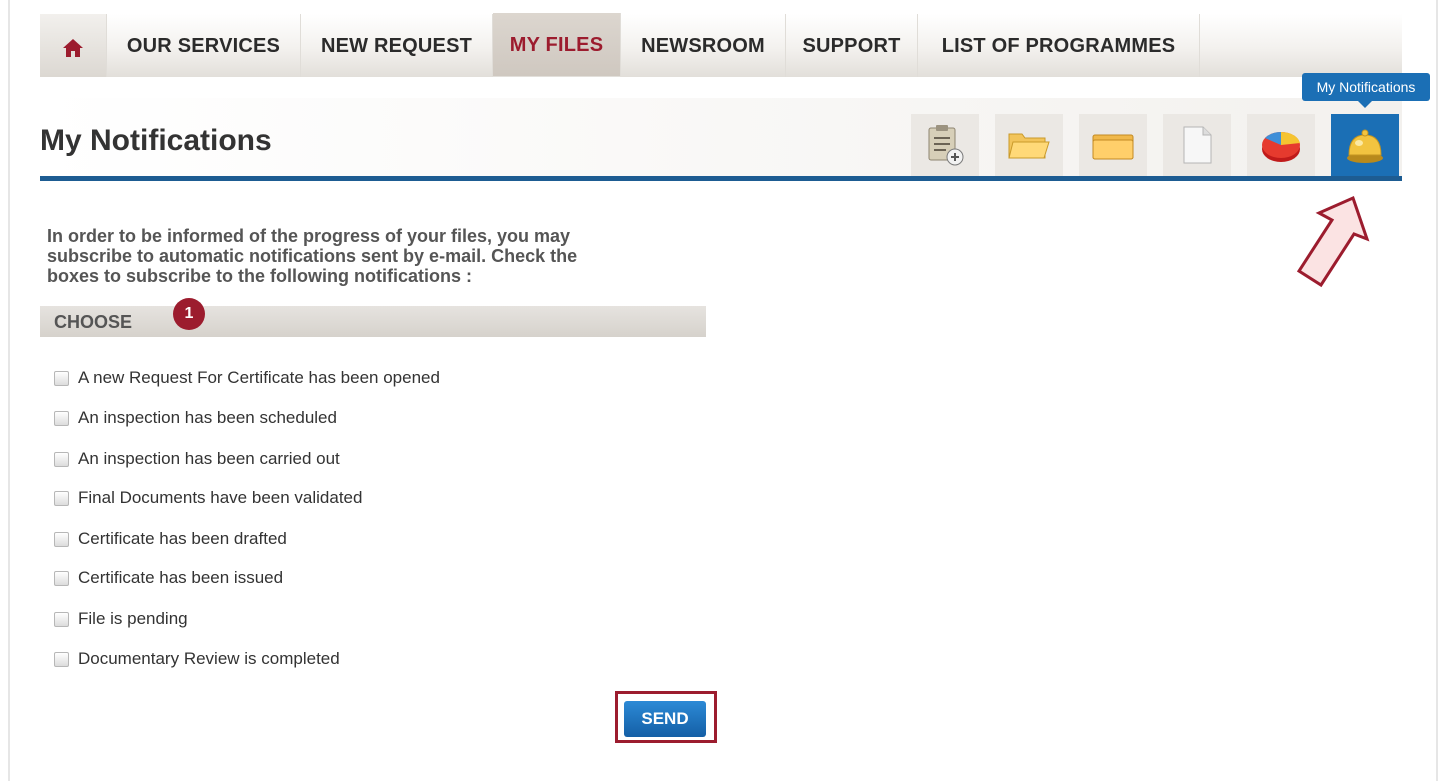  I want to click on pointer-arrow-icon, so click(1333, 241).